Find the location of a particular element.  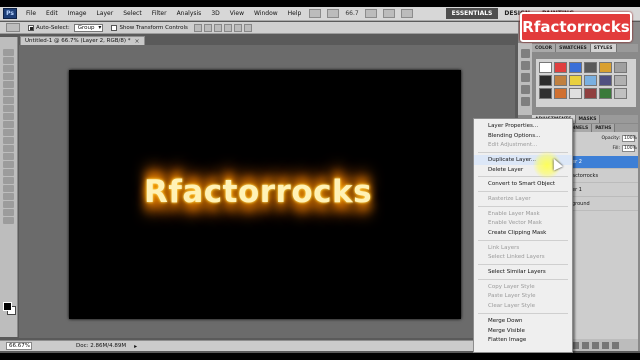

close-icon: × is located at coordinates (137, 41).